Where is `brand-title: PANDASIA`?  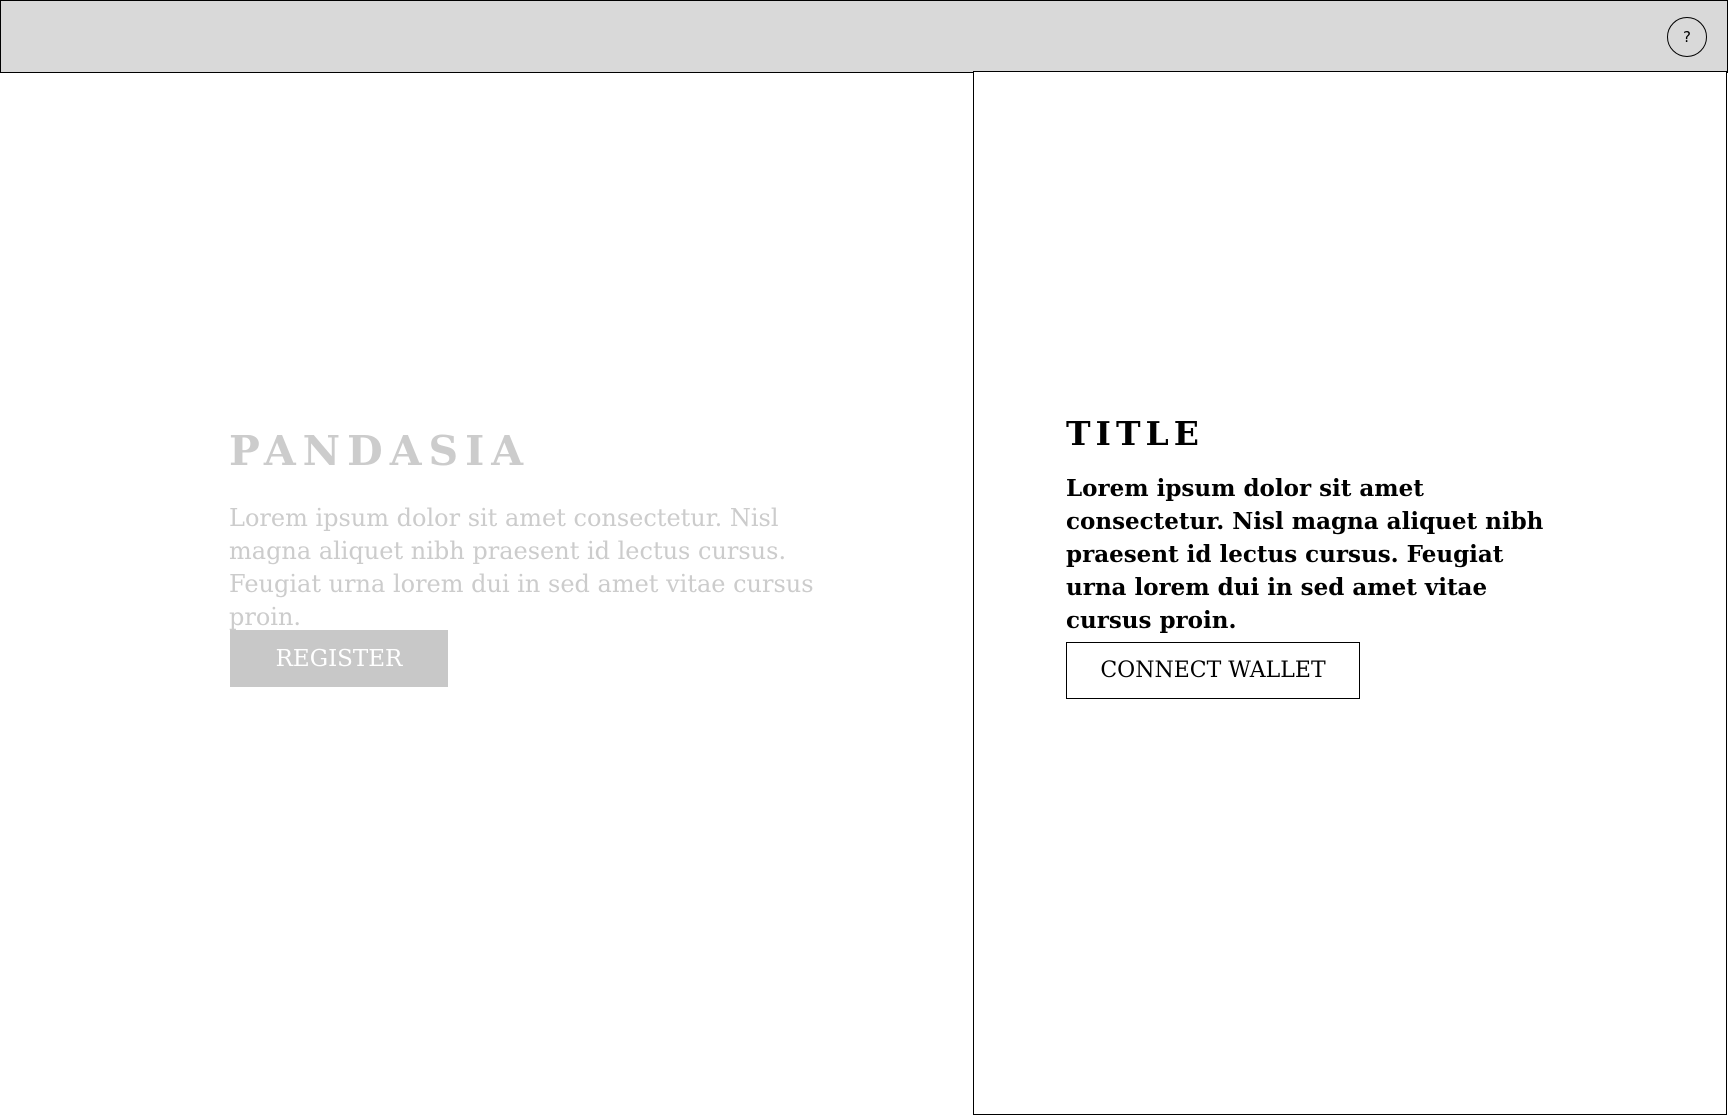 brand-title: PANDASIA is located at coordinates (380, 451).